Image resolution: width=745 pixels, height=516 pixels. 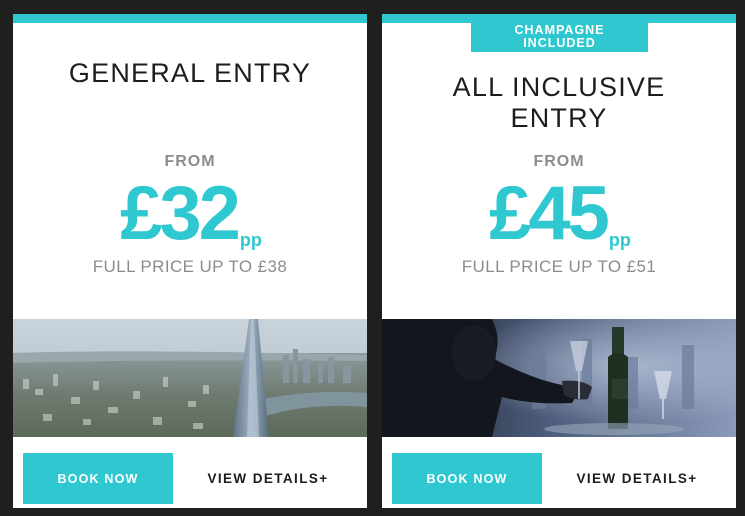 I want to click on full-price-text: FULL PRICE UP TO £51, so click(x=559, y=266).